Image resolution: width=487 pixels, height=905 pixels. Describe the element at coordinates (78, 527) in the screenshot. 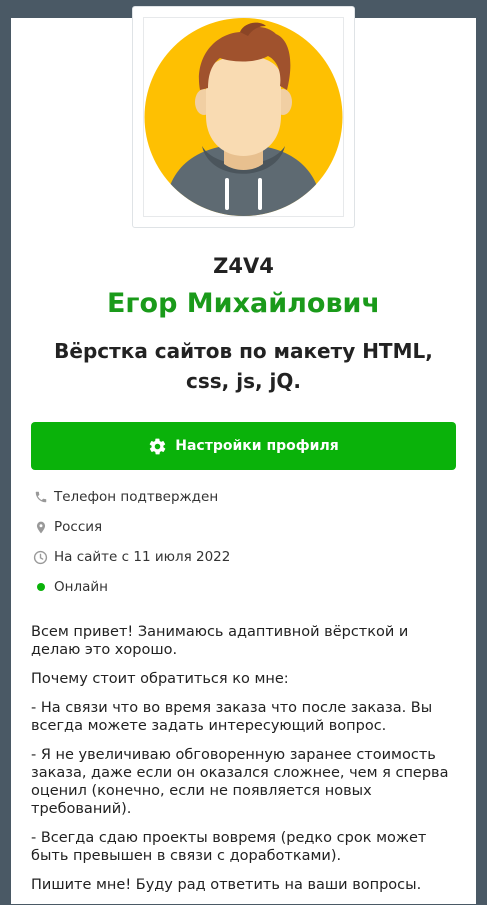

I see `country: Россия` at that location.